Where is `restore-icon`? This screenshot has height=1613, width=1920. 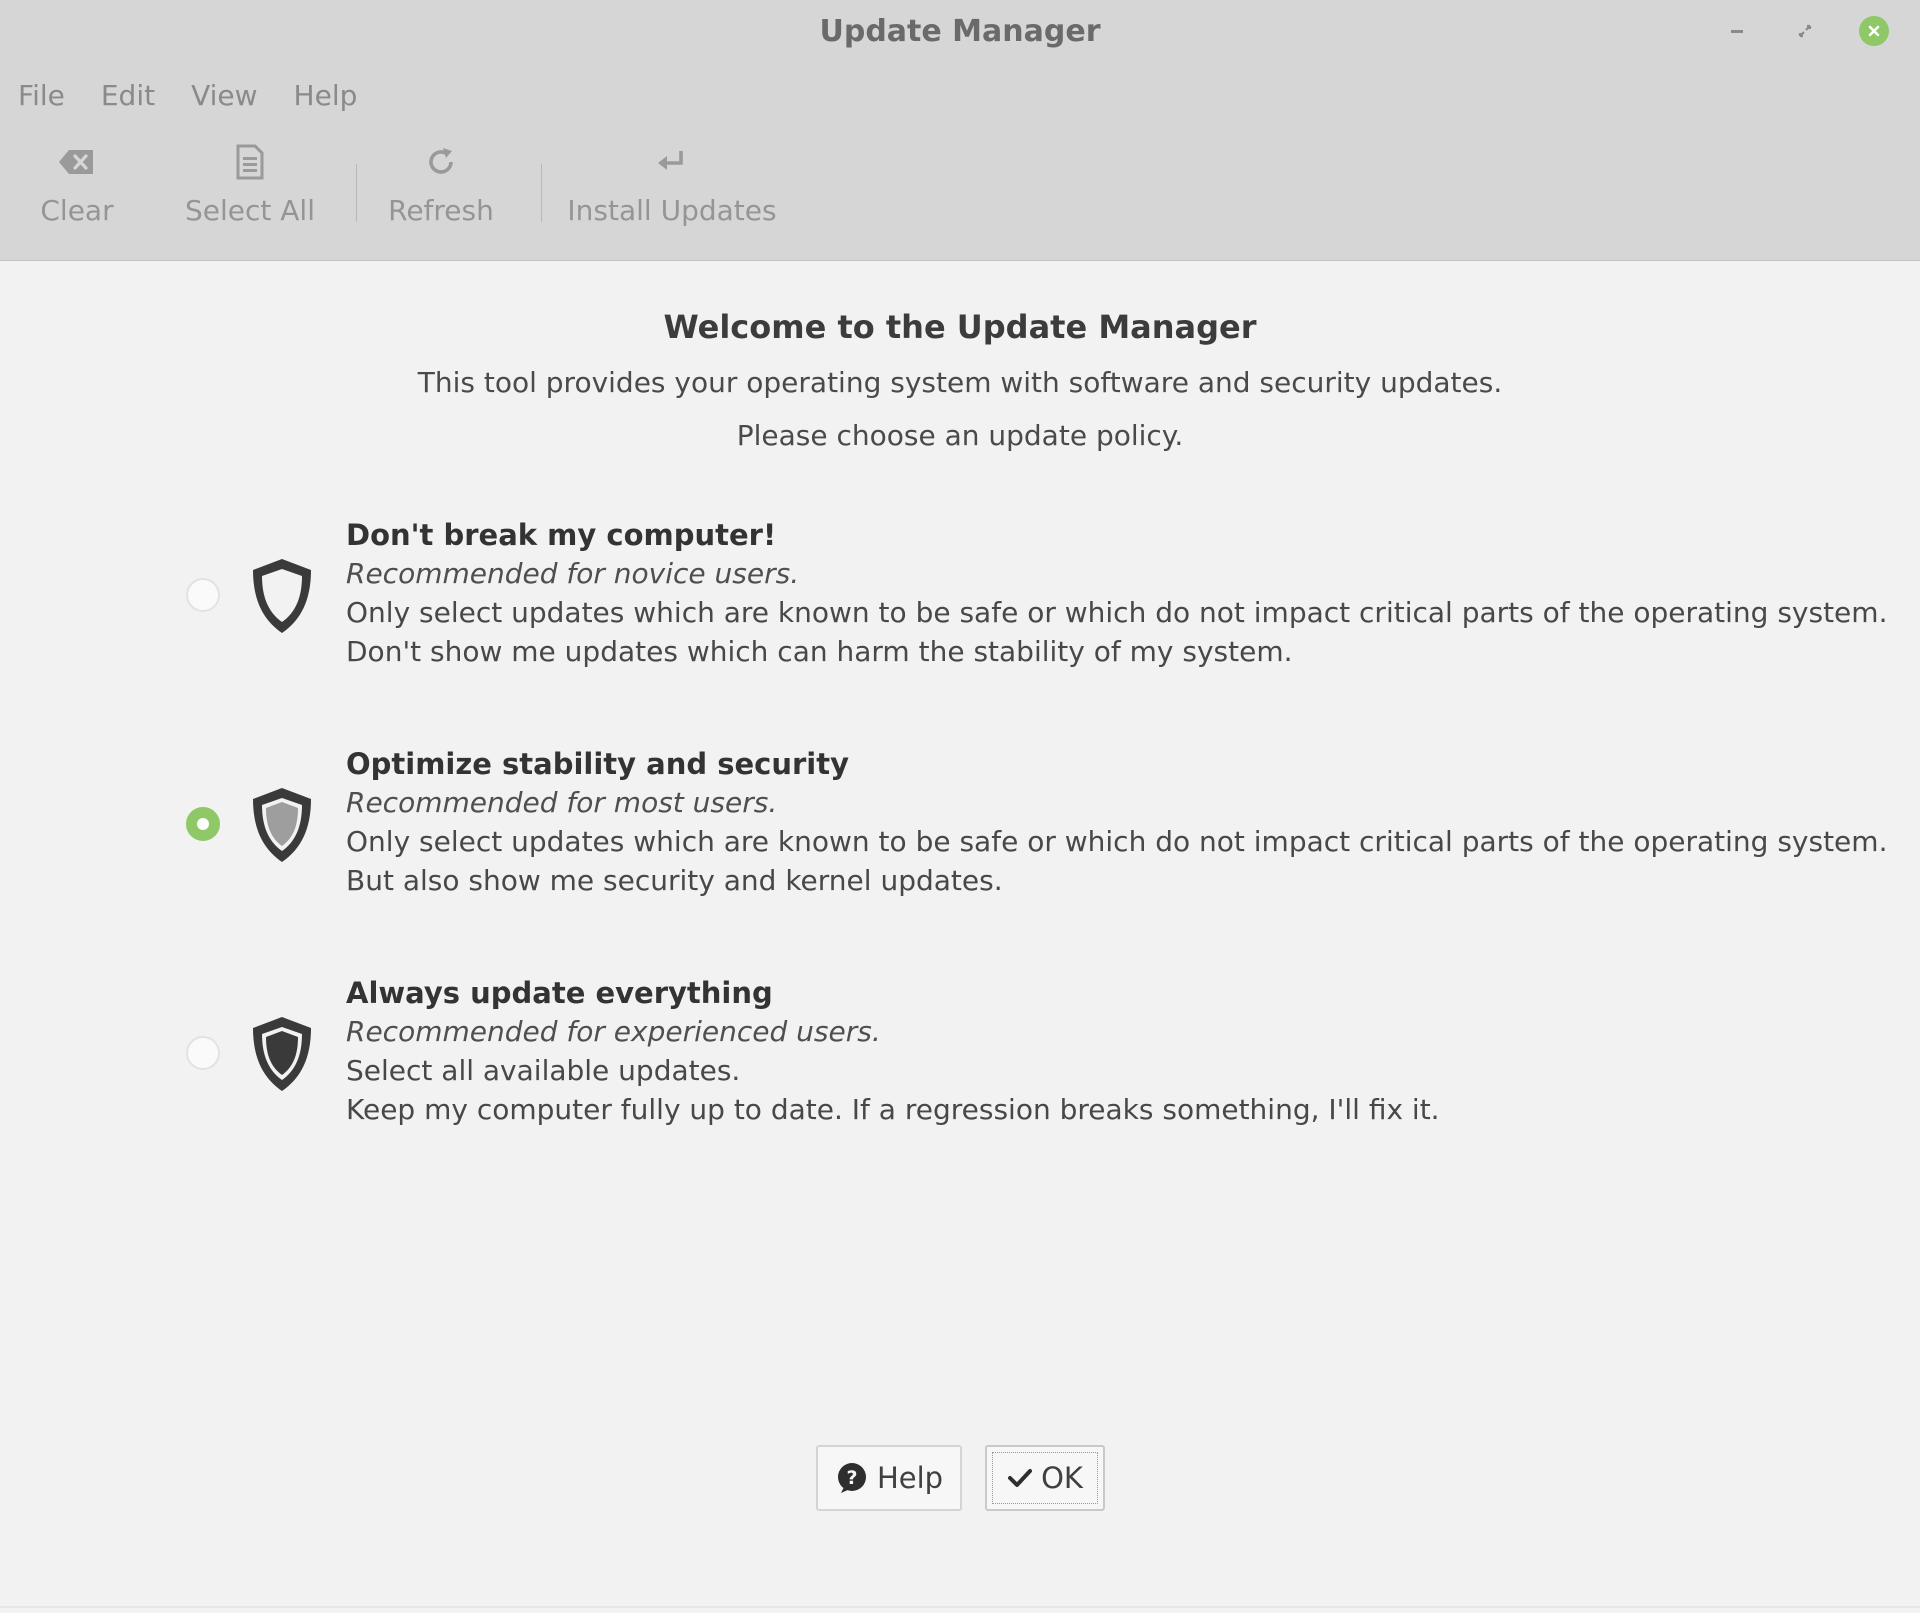
restore-icon is located at coordinates (1805, 31).